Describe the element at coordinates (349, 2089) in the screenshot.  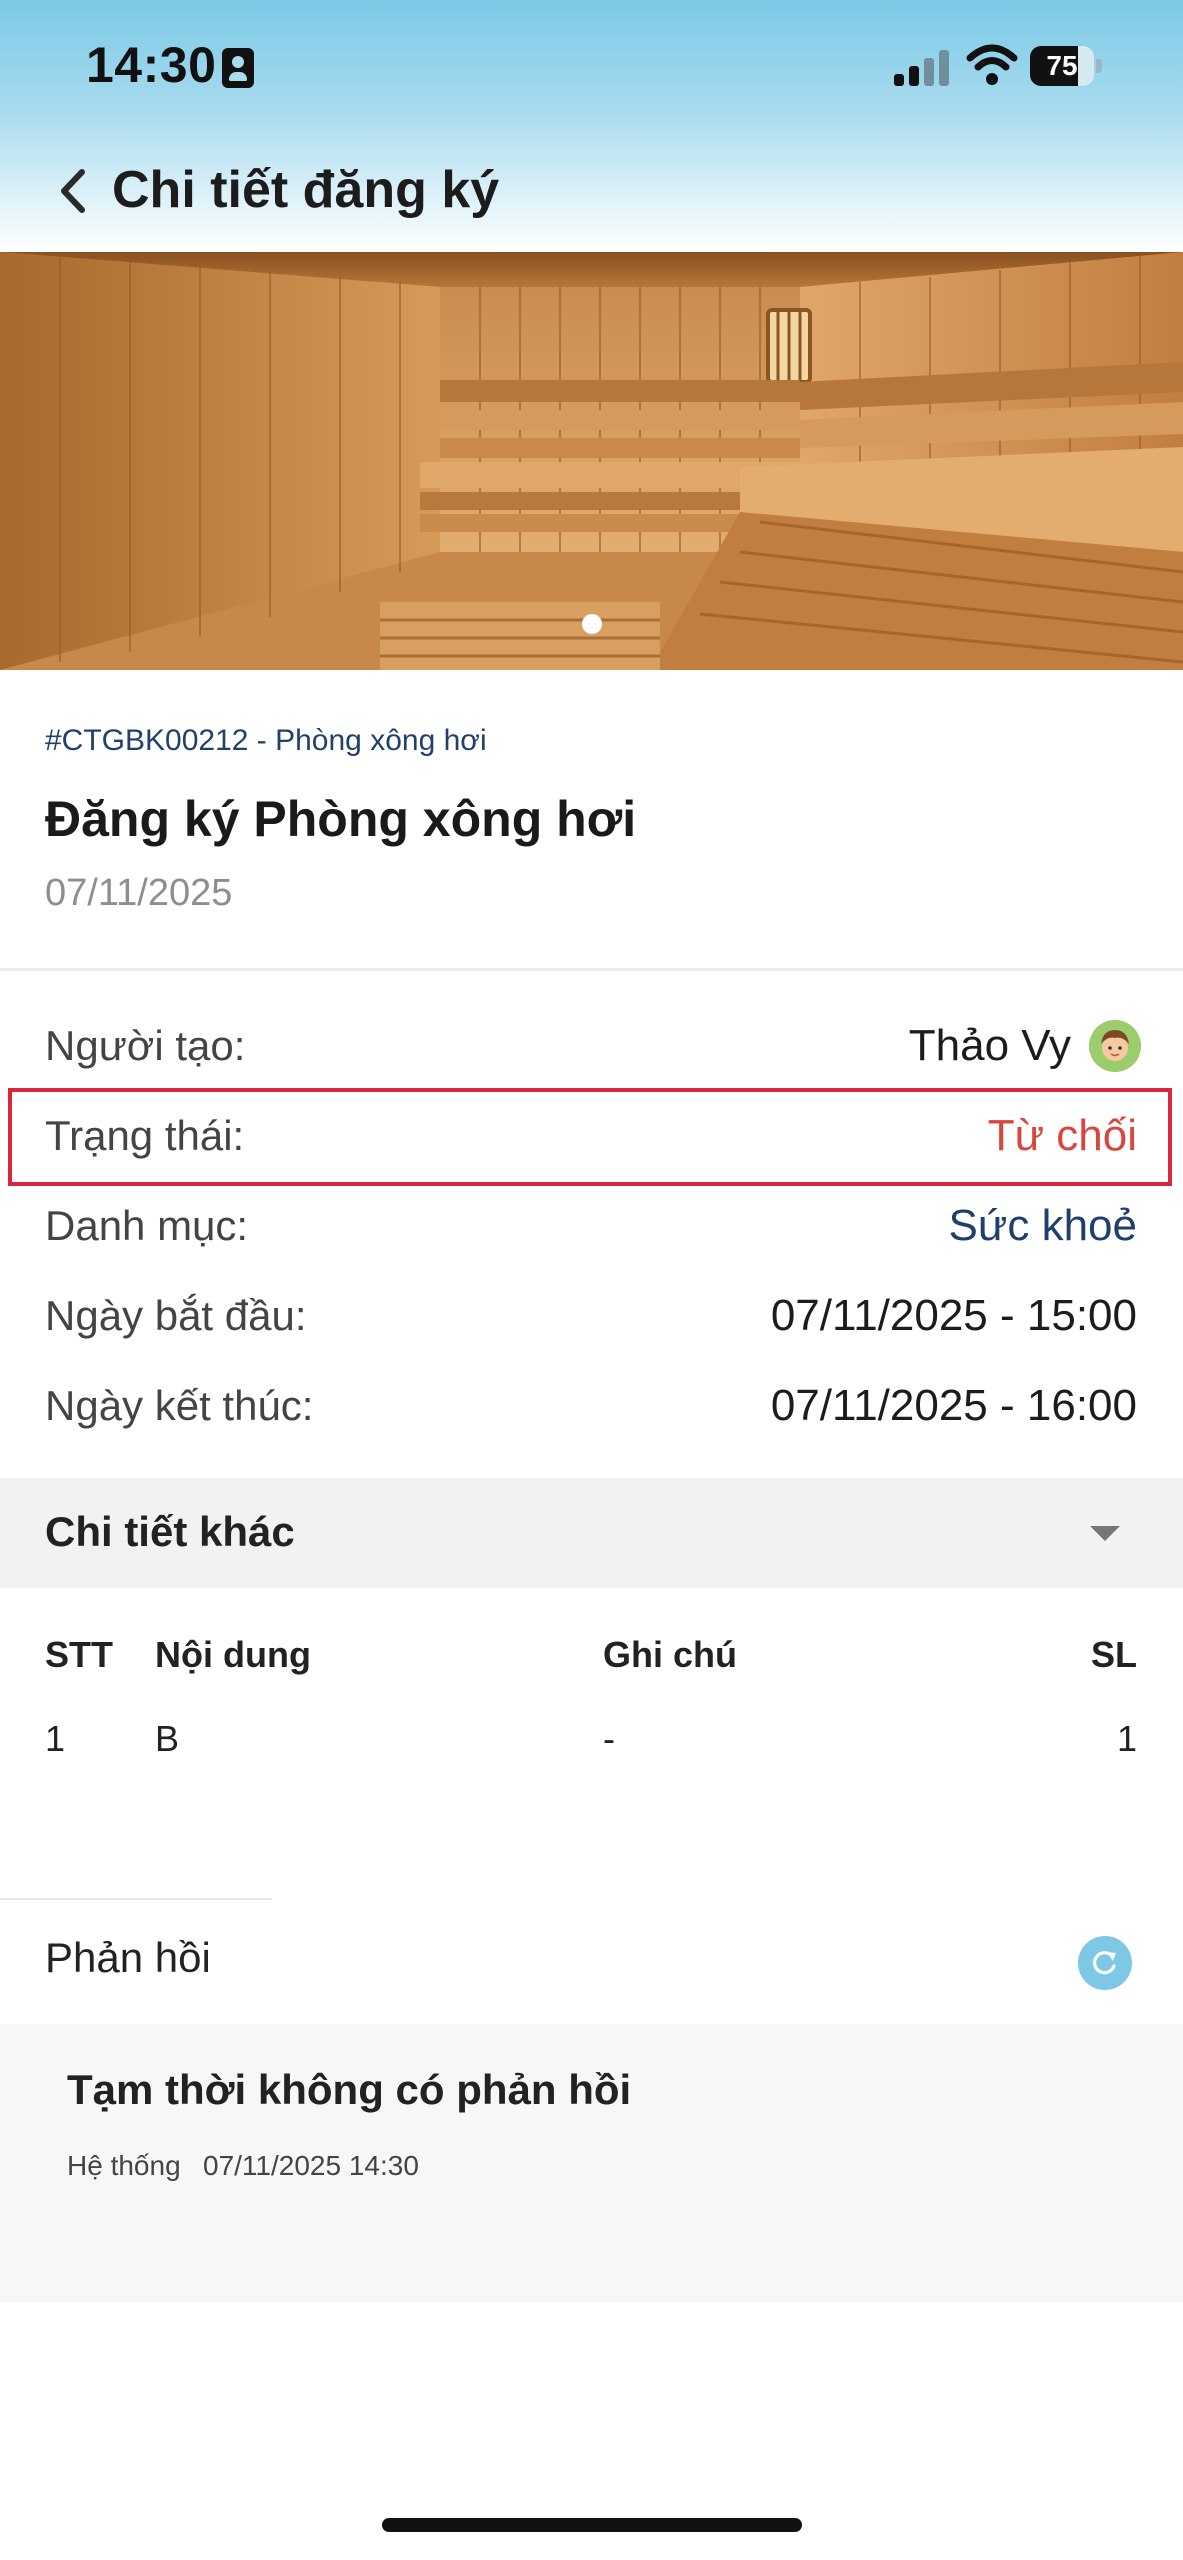
I see `feedback-empty-message: Tạm thời không có phản hồi` at that location.